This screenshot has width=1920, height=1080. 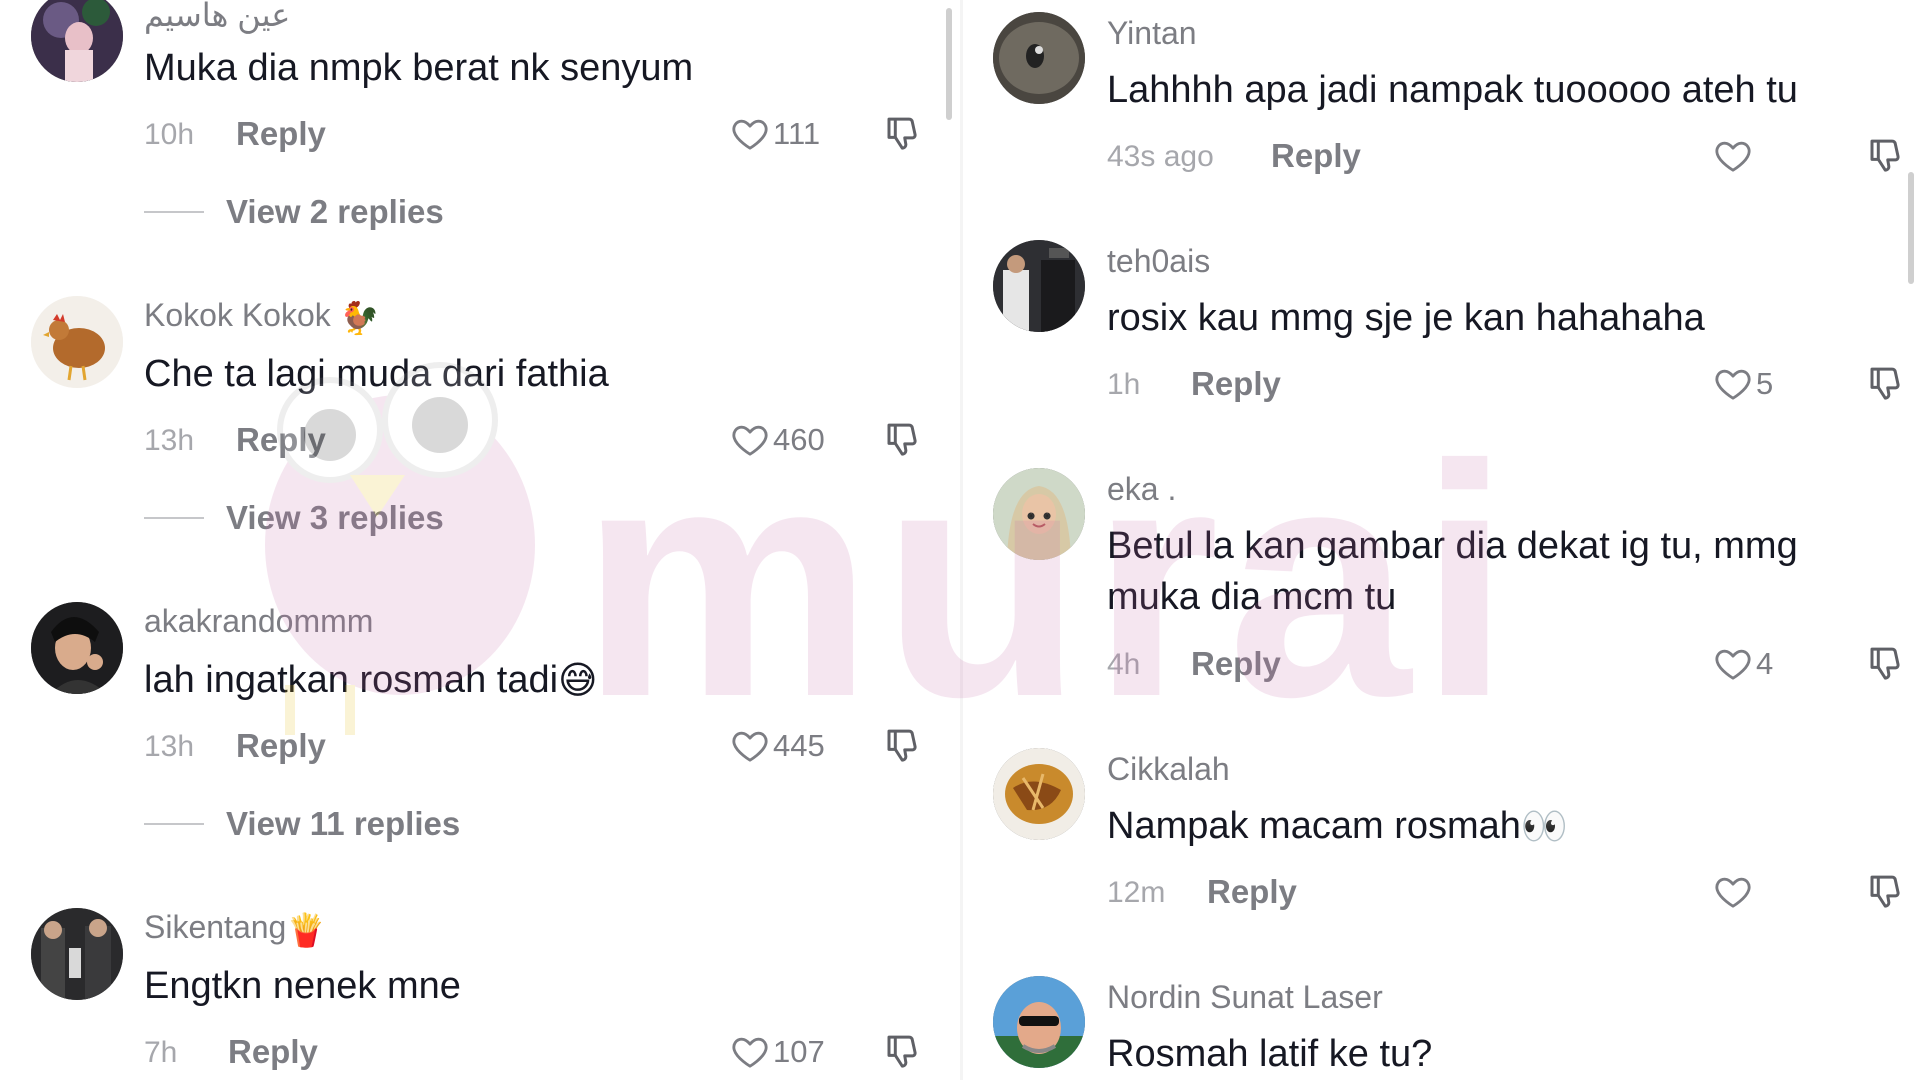 I want to click on eyes-emoji: 👀, so click(x=1544, y=827).